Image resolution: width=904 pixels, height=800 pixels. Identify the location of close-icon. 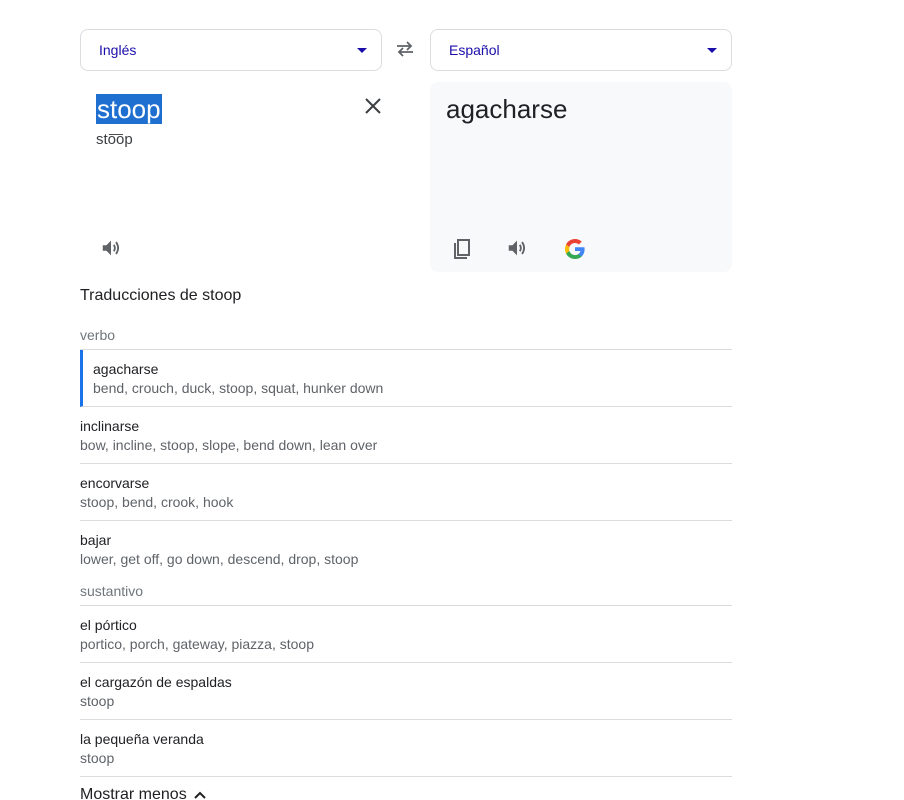
(373, 106).